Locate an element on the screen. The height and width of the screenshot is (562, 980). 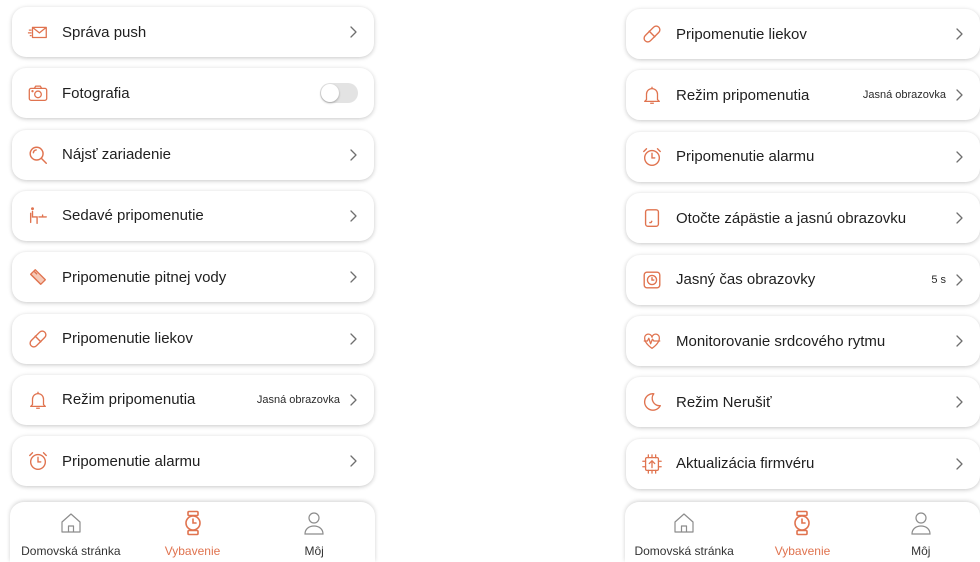
settings-row-value: 5 s is located at coordinates (938, 279).